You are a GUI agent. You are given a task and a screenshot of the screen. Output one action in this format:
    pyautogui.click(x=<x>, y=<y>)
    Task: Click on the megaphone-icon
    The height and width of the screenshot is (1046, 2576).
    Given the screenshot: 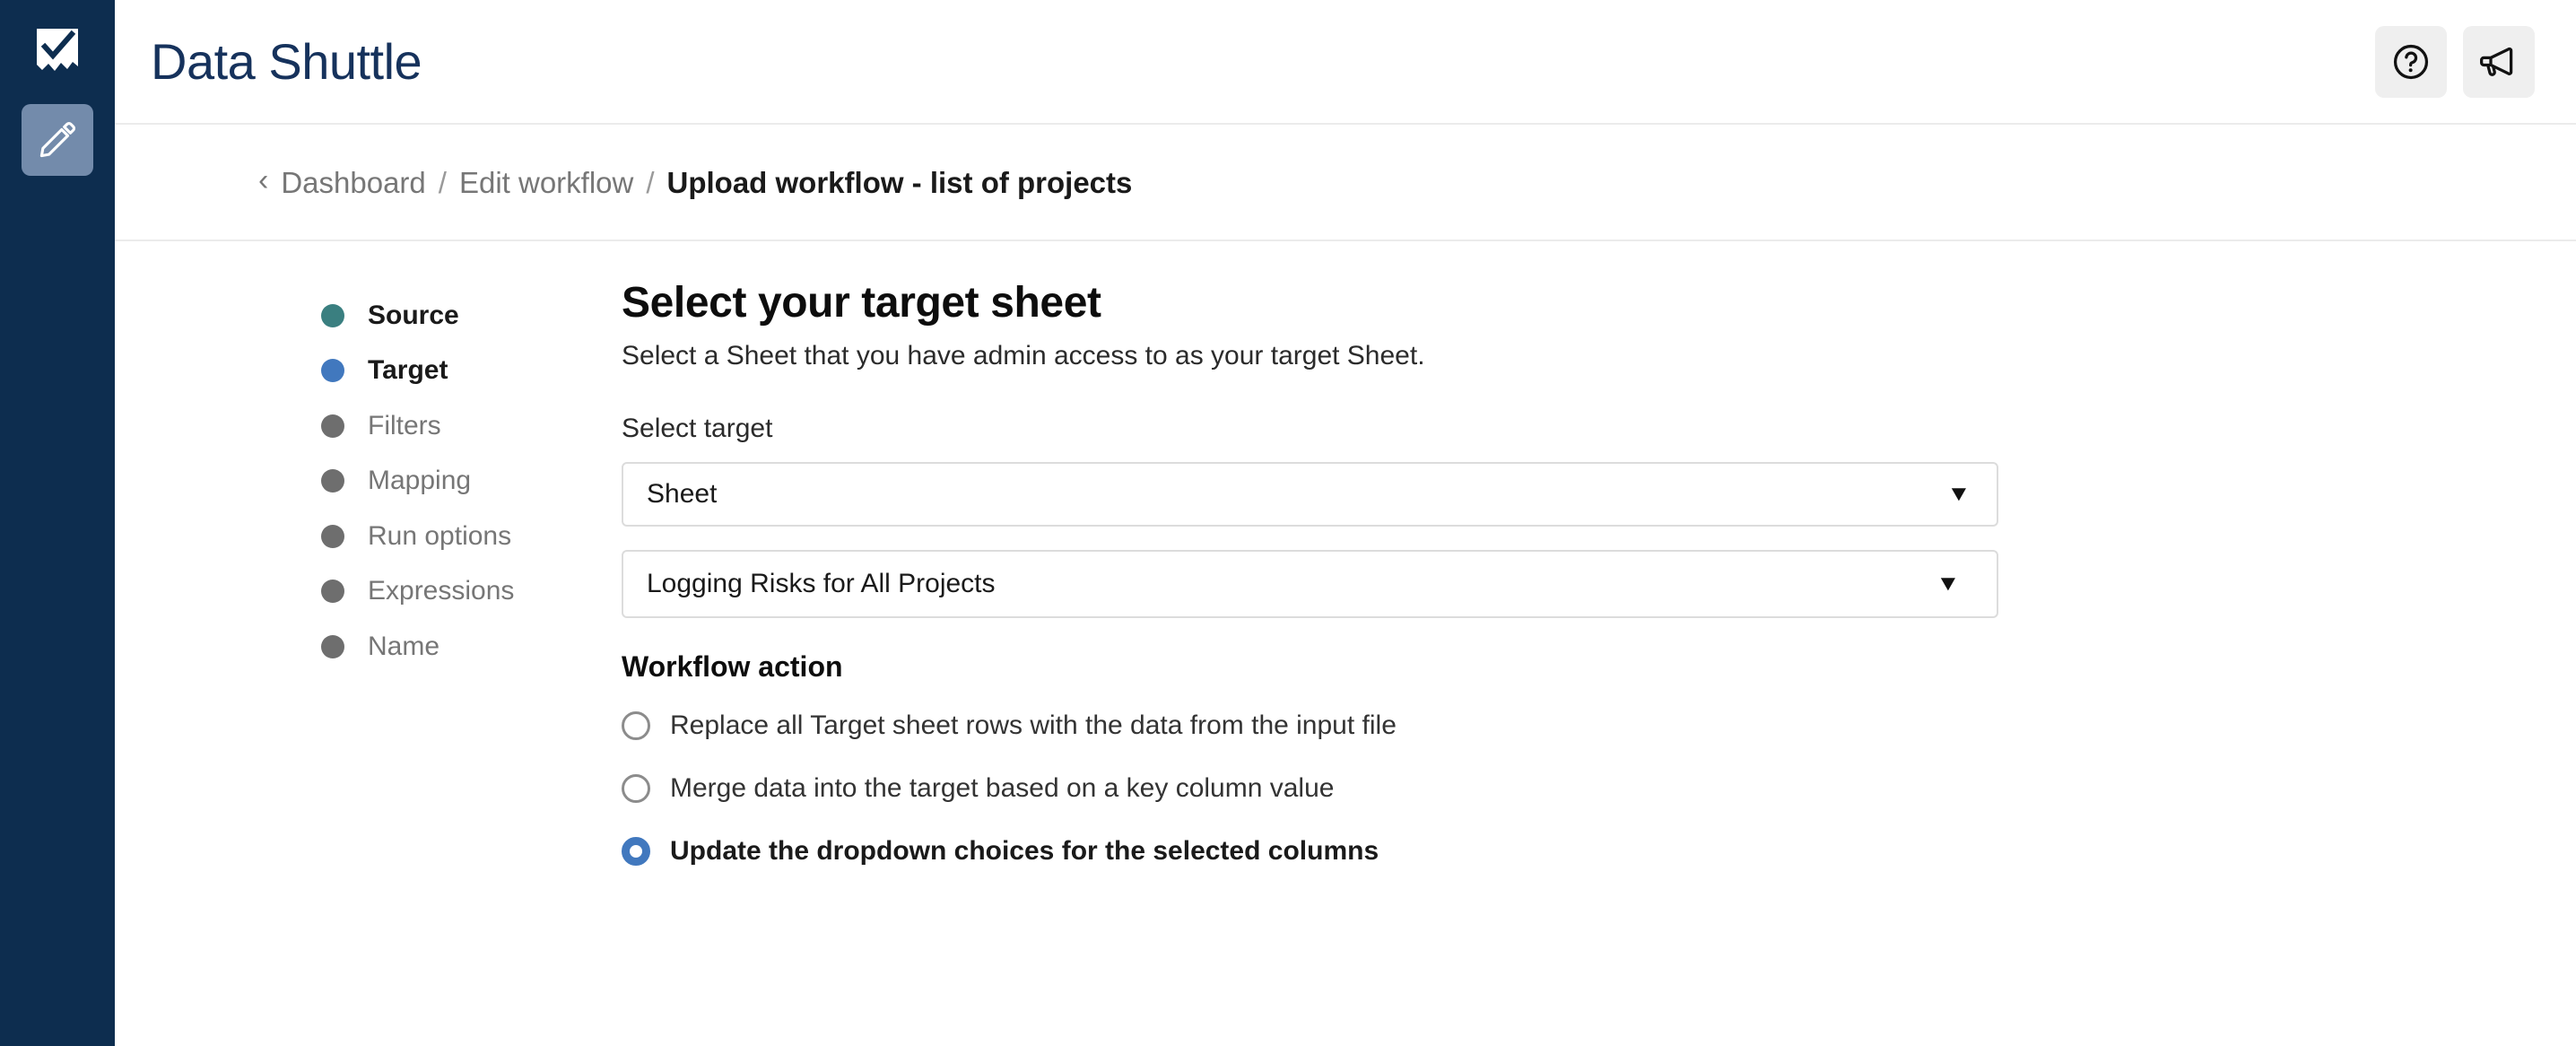 What is the action you would take?
    pyautogui.click(x=2498, y=62)
    